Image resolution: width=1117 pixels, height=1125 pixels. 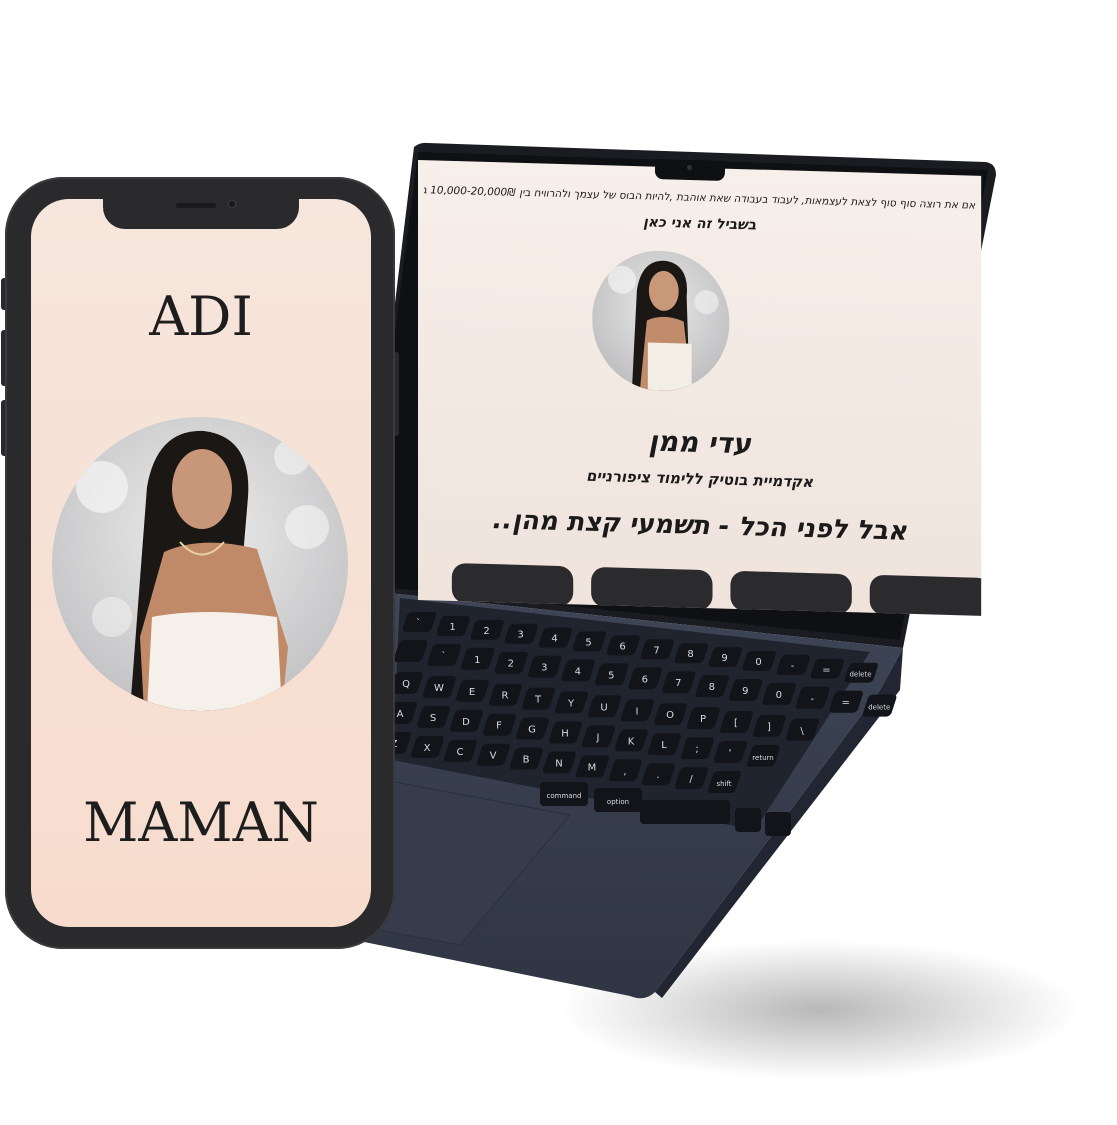 What do you see at coordinates (565, 734) in the screenshot?
I see `keyboard-key-label: H` at bounding box center [565, 734].